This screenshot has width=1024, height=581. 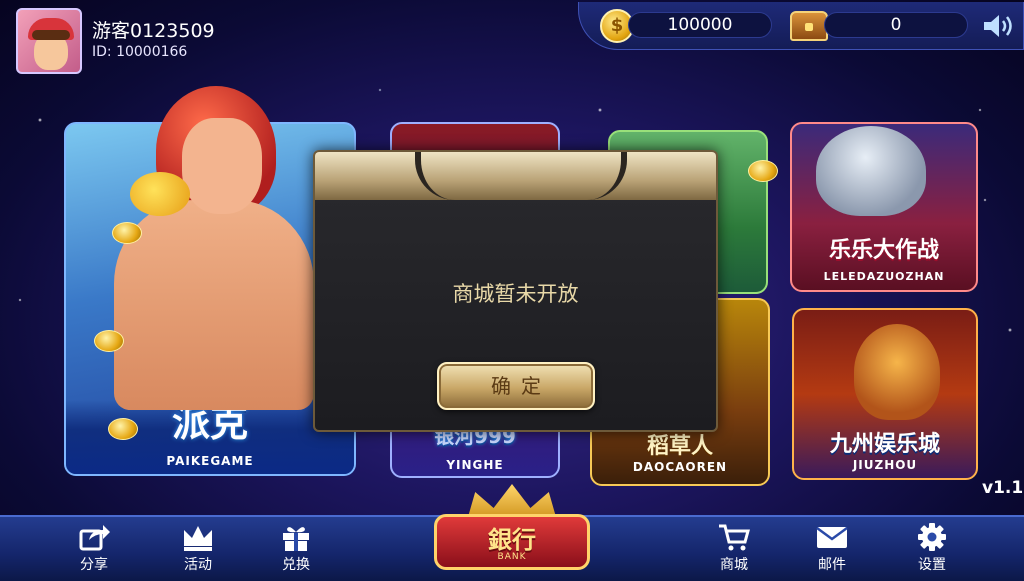 What do you see at coordinates (515, 294) in the screenshot?
I see `dialog-message: 商城暂未开放` at bounding box center [515, 294].